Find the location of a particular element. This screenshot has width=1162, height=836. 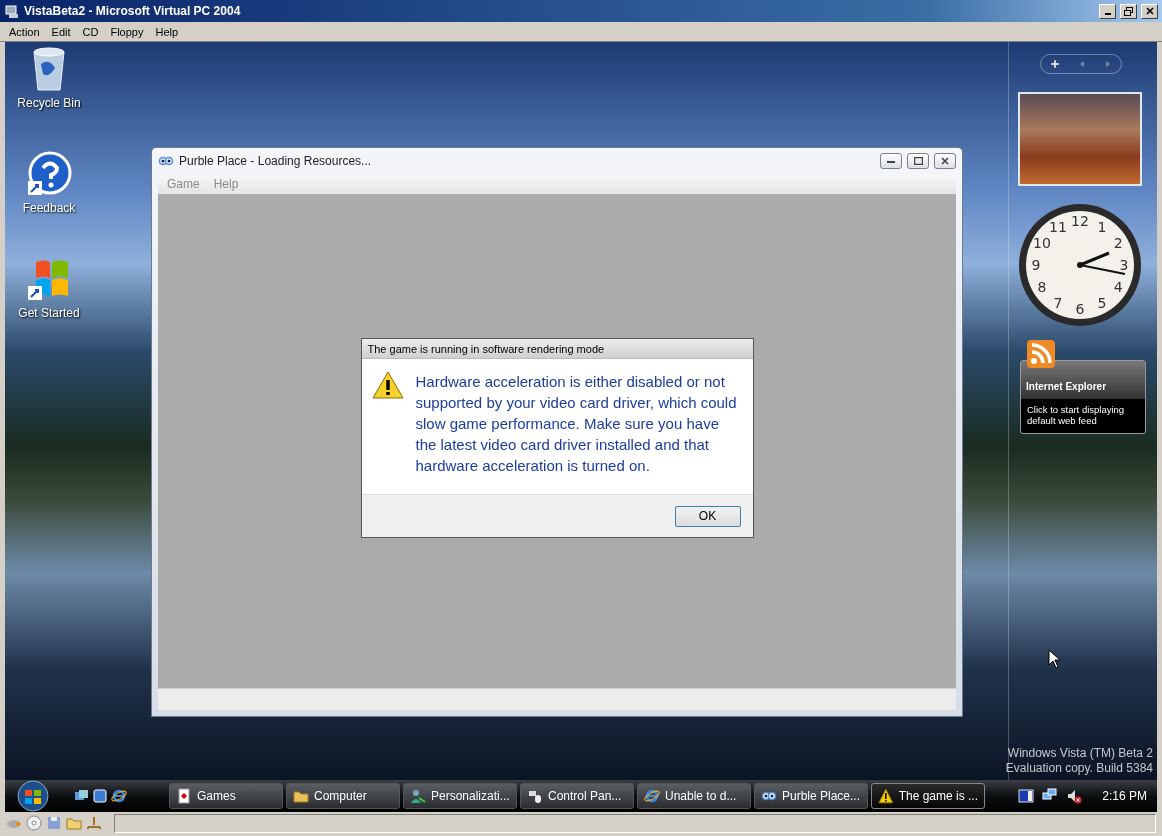

ok-button: OK is located at coordinates (707, 516).